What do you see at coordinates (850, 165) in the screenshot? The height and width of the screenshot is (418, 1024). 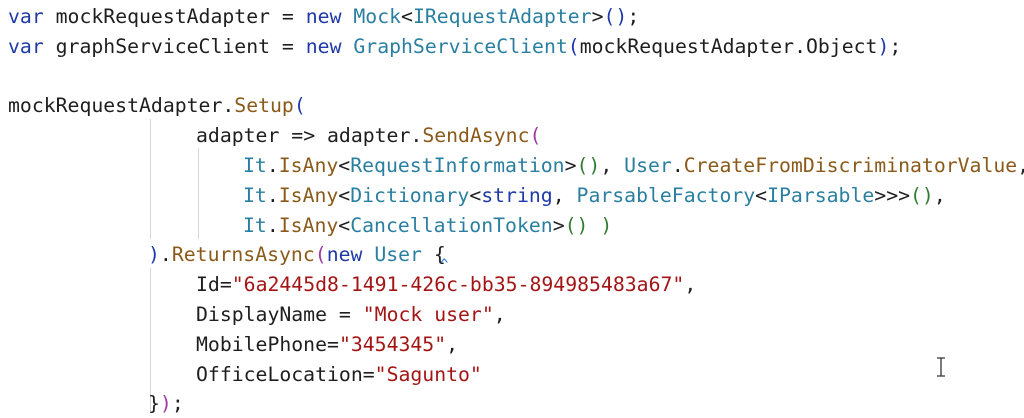 I see `code-token: CreateFromDiscriminatorValue` at bounding box center [850, 165].